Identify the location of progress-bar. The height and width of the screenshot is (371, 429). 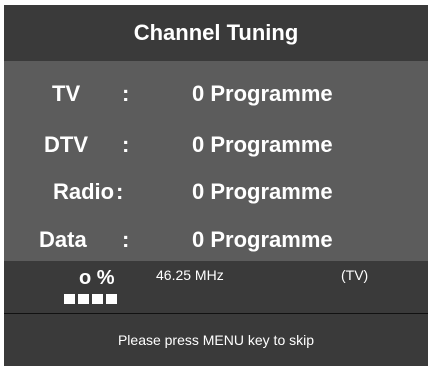
(90, 299).